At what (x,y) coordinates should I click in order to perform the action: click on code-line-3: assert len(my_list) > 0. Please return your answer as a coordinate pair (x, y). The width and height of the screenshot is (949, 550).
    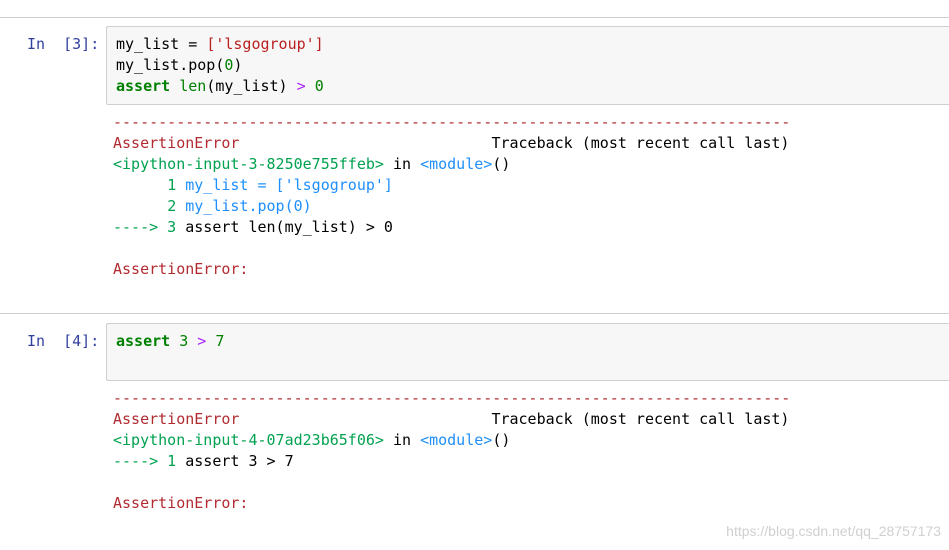
    Looking at the image, I should click on (220, 86).